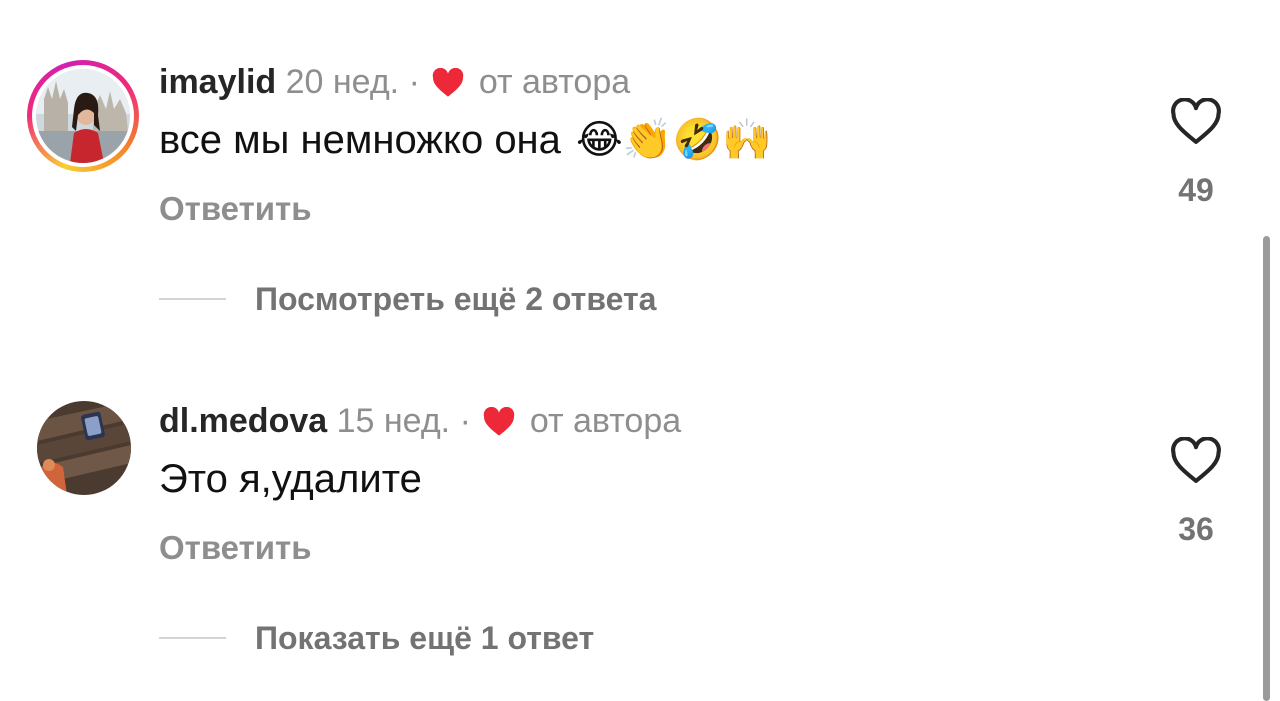 The height and width of the screenshot is (701, 1280). What do you see at coordinates (425, 637) in the screenshot?
I see `show-more-replies-label: Показать ещё 1 ответ` at bounding box center [425, 637].